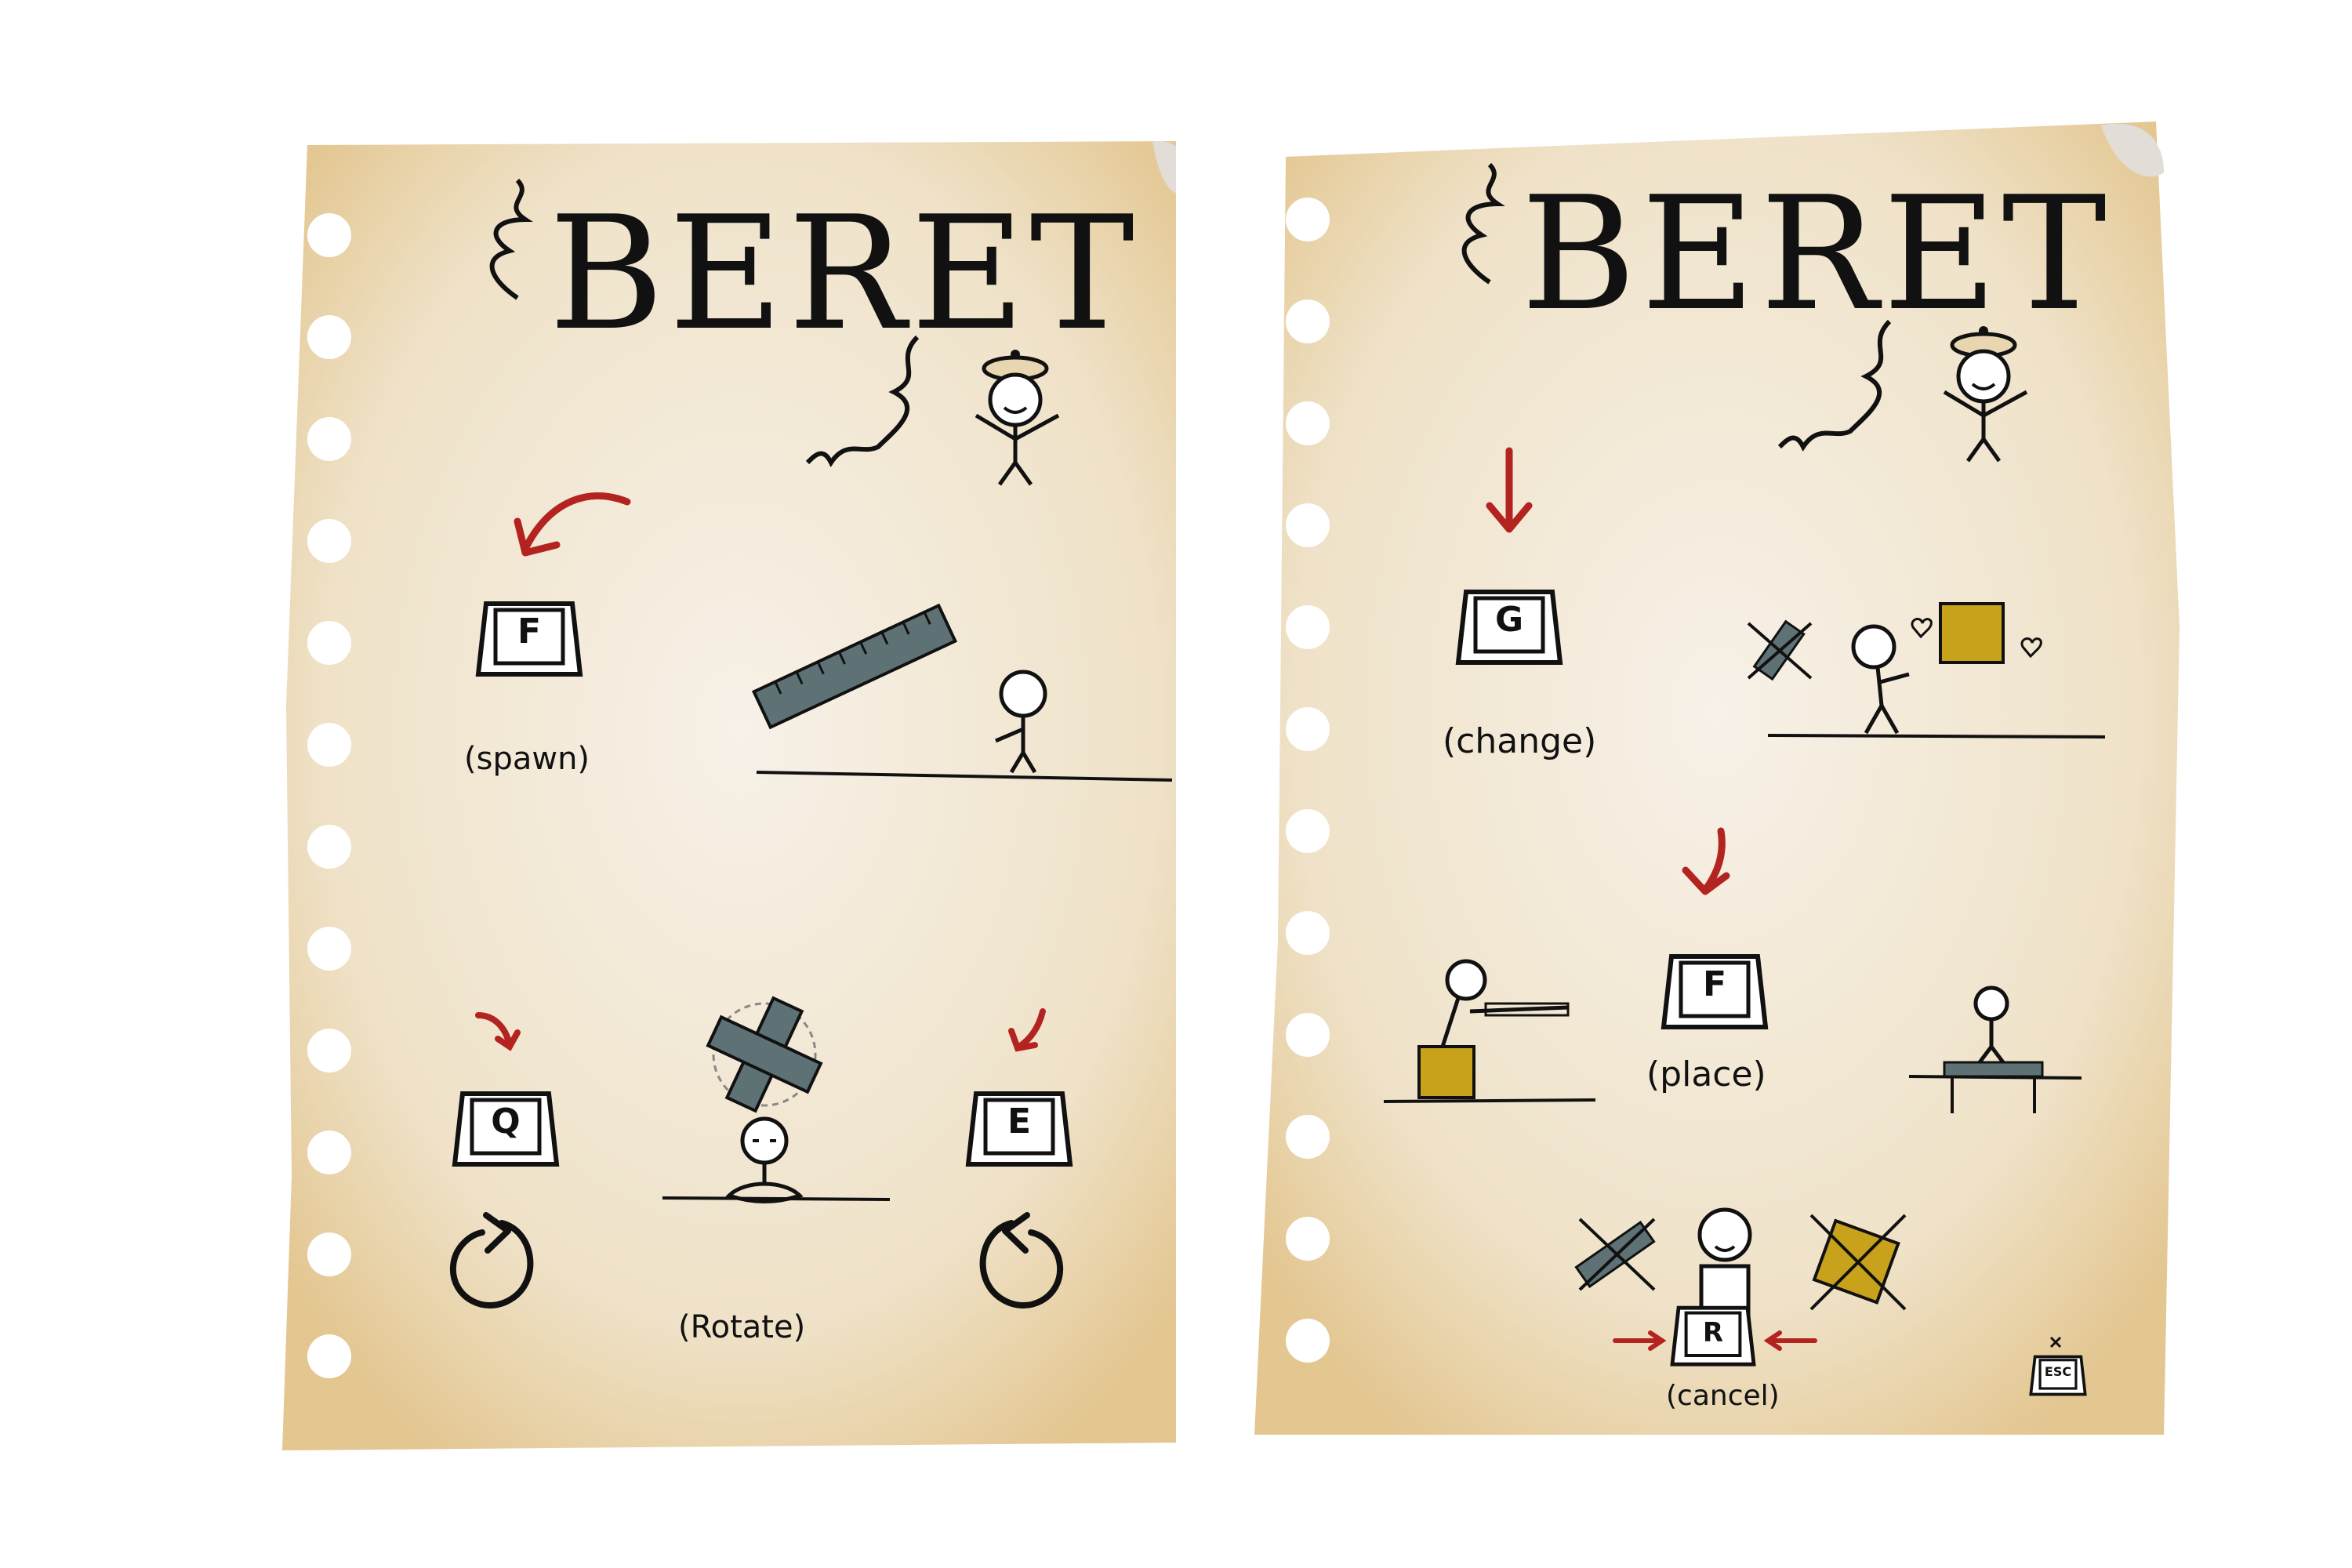 The height and width of the screenshot is (1568, 2352). Describe the element at coordinates (491, 1260) in the screenshot. I see `rotate-clockwise-icon` at that location.